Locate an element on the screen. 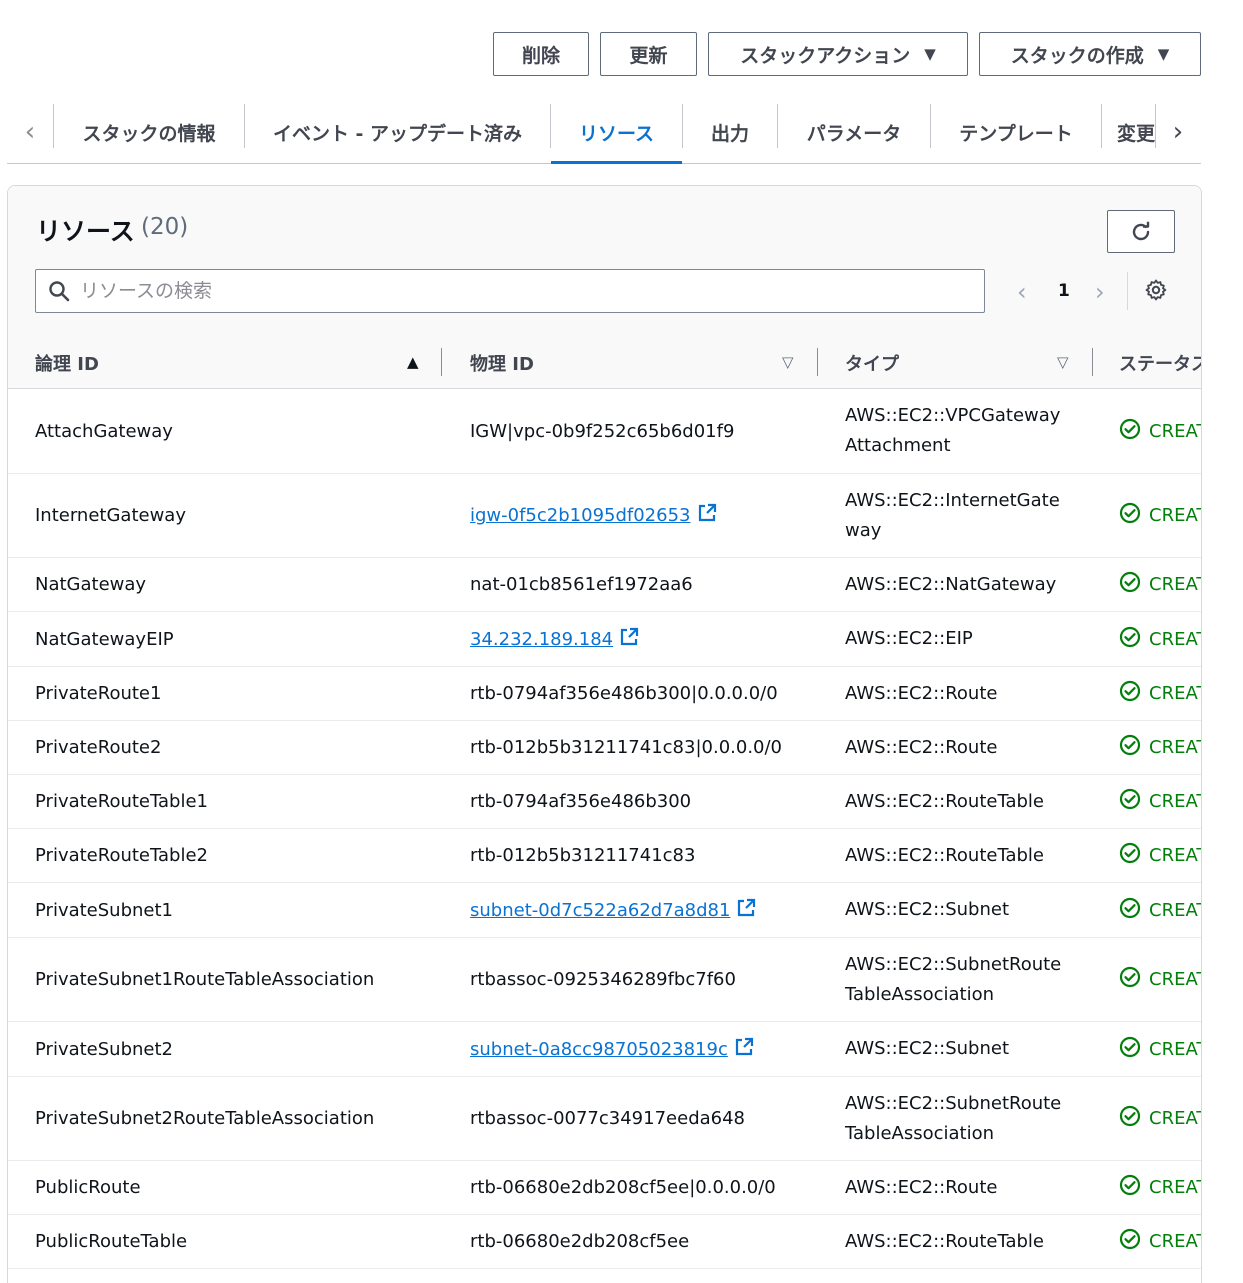 The width and height of the screenshot is (1243, 1283). physical-id-cell: rtb-0794af356e486b300|0.0.0.0/0 is located at coordinates (624, 693).